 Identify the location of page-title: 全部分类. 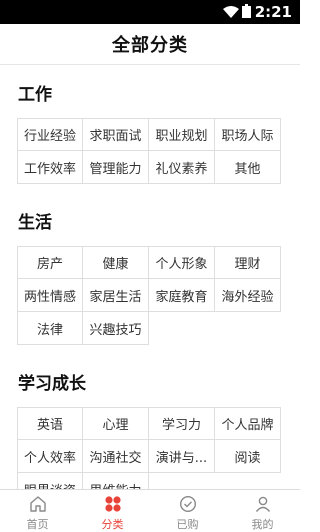
(150, 45).